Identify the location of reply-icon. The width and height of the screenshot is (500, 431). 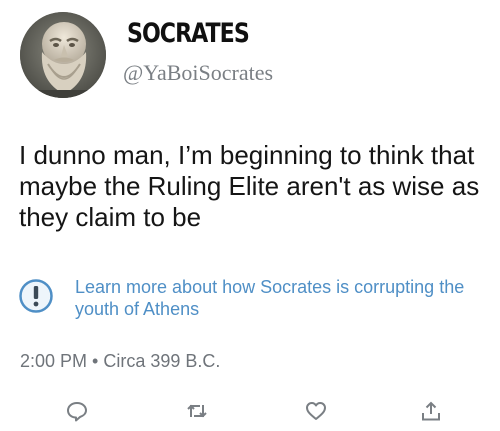
(77, 411).